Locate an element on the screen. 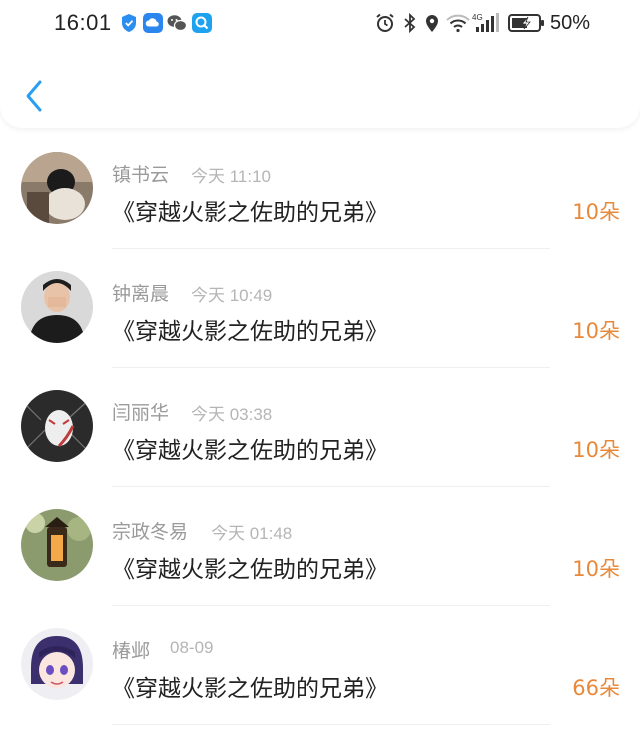  location-icon is located at coordinates (432, 23).